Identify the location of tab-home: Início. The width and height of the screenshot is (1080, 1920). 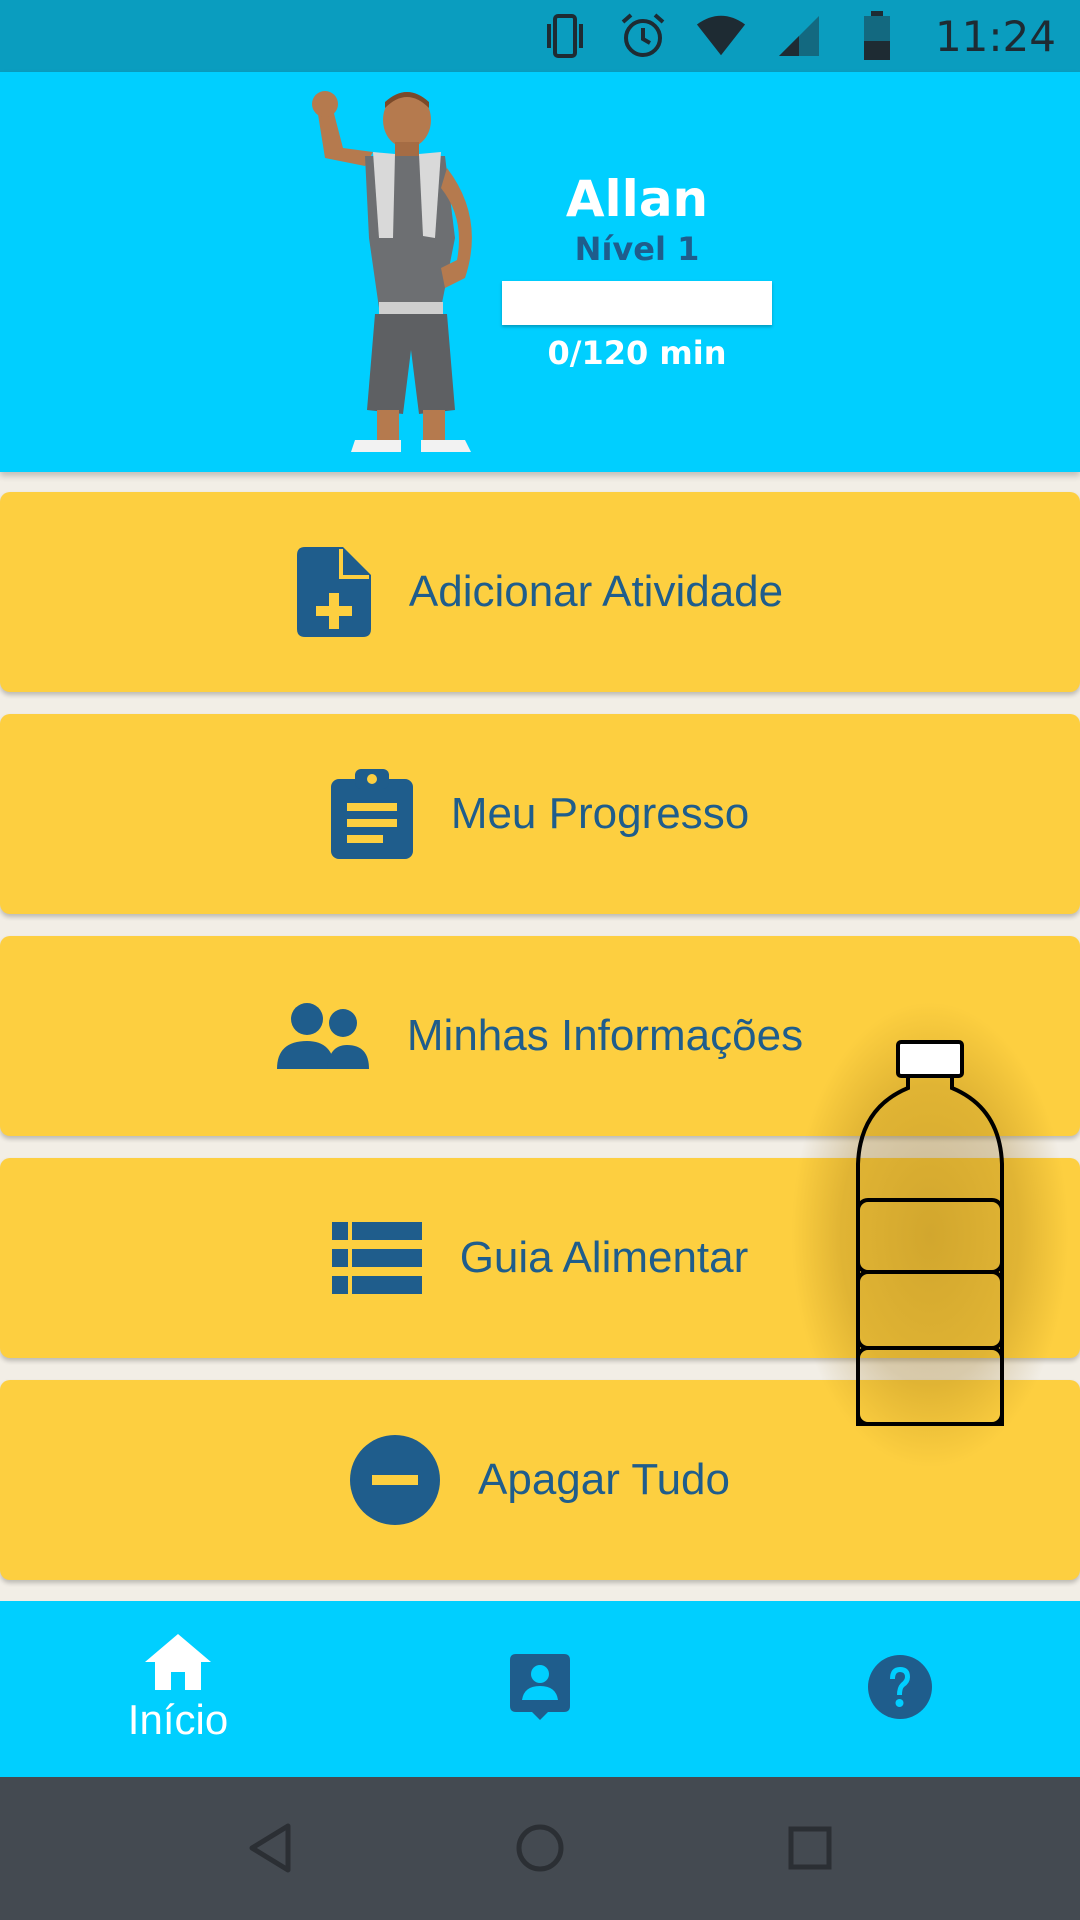
(178, 1689).